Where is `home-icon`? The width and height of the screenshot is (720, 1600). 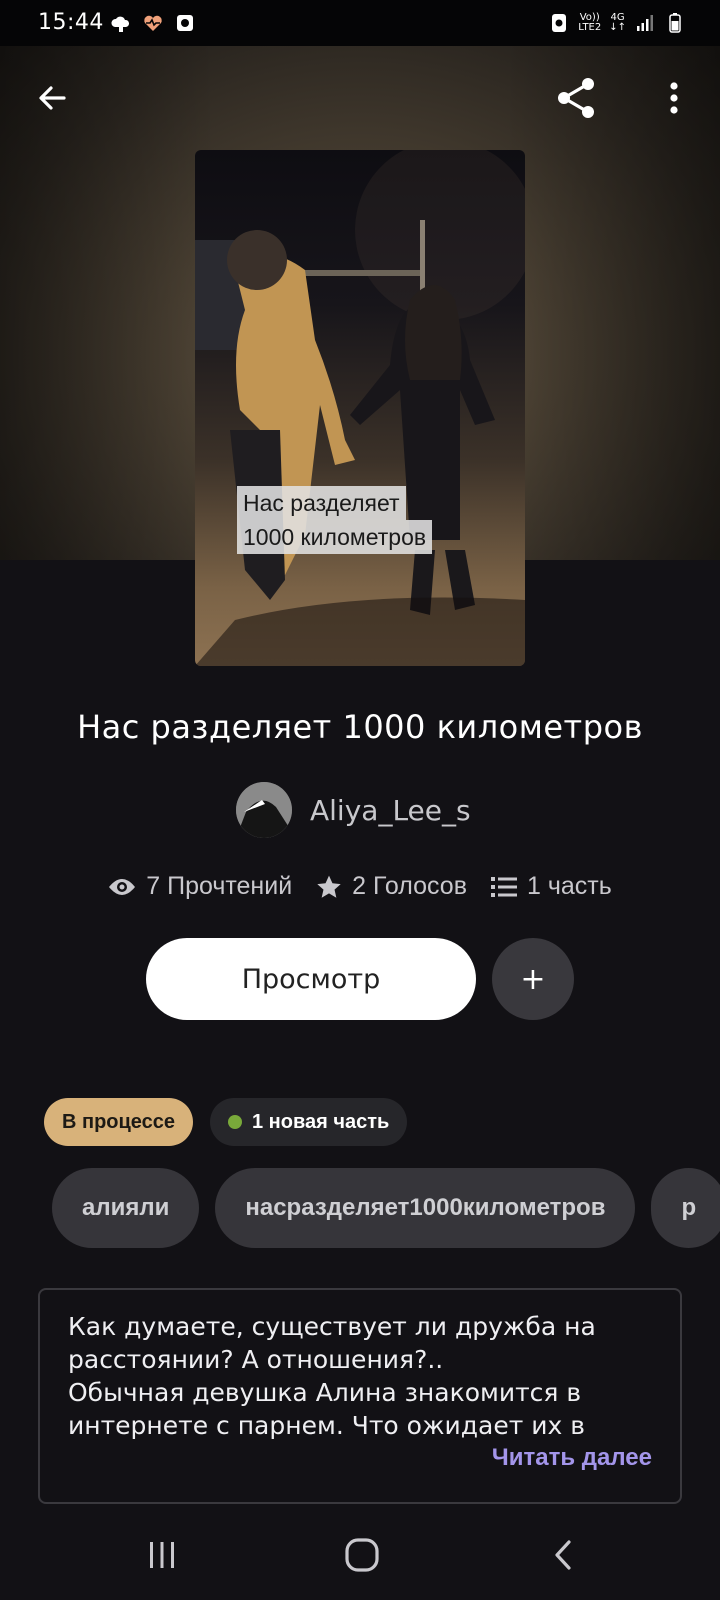 home-icon is located at coordinates (362, 1555).